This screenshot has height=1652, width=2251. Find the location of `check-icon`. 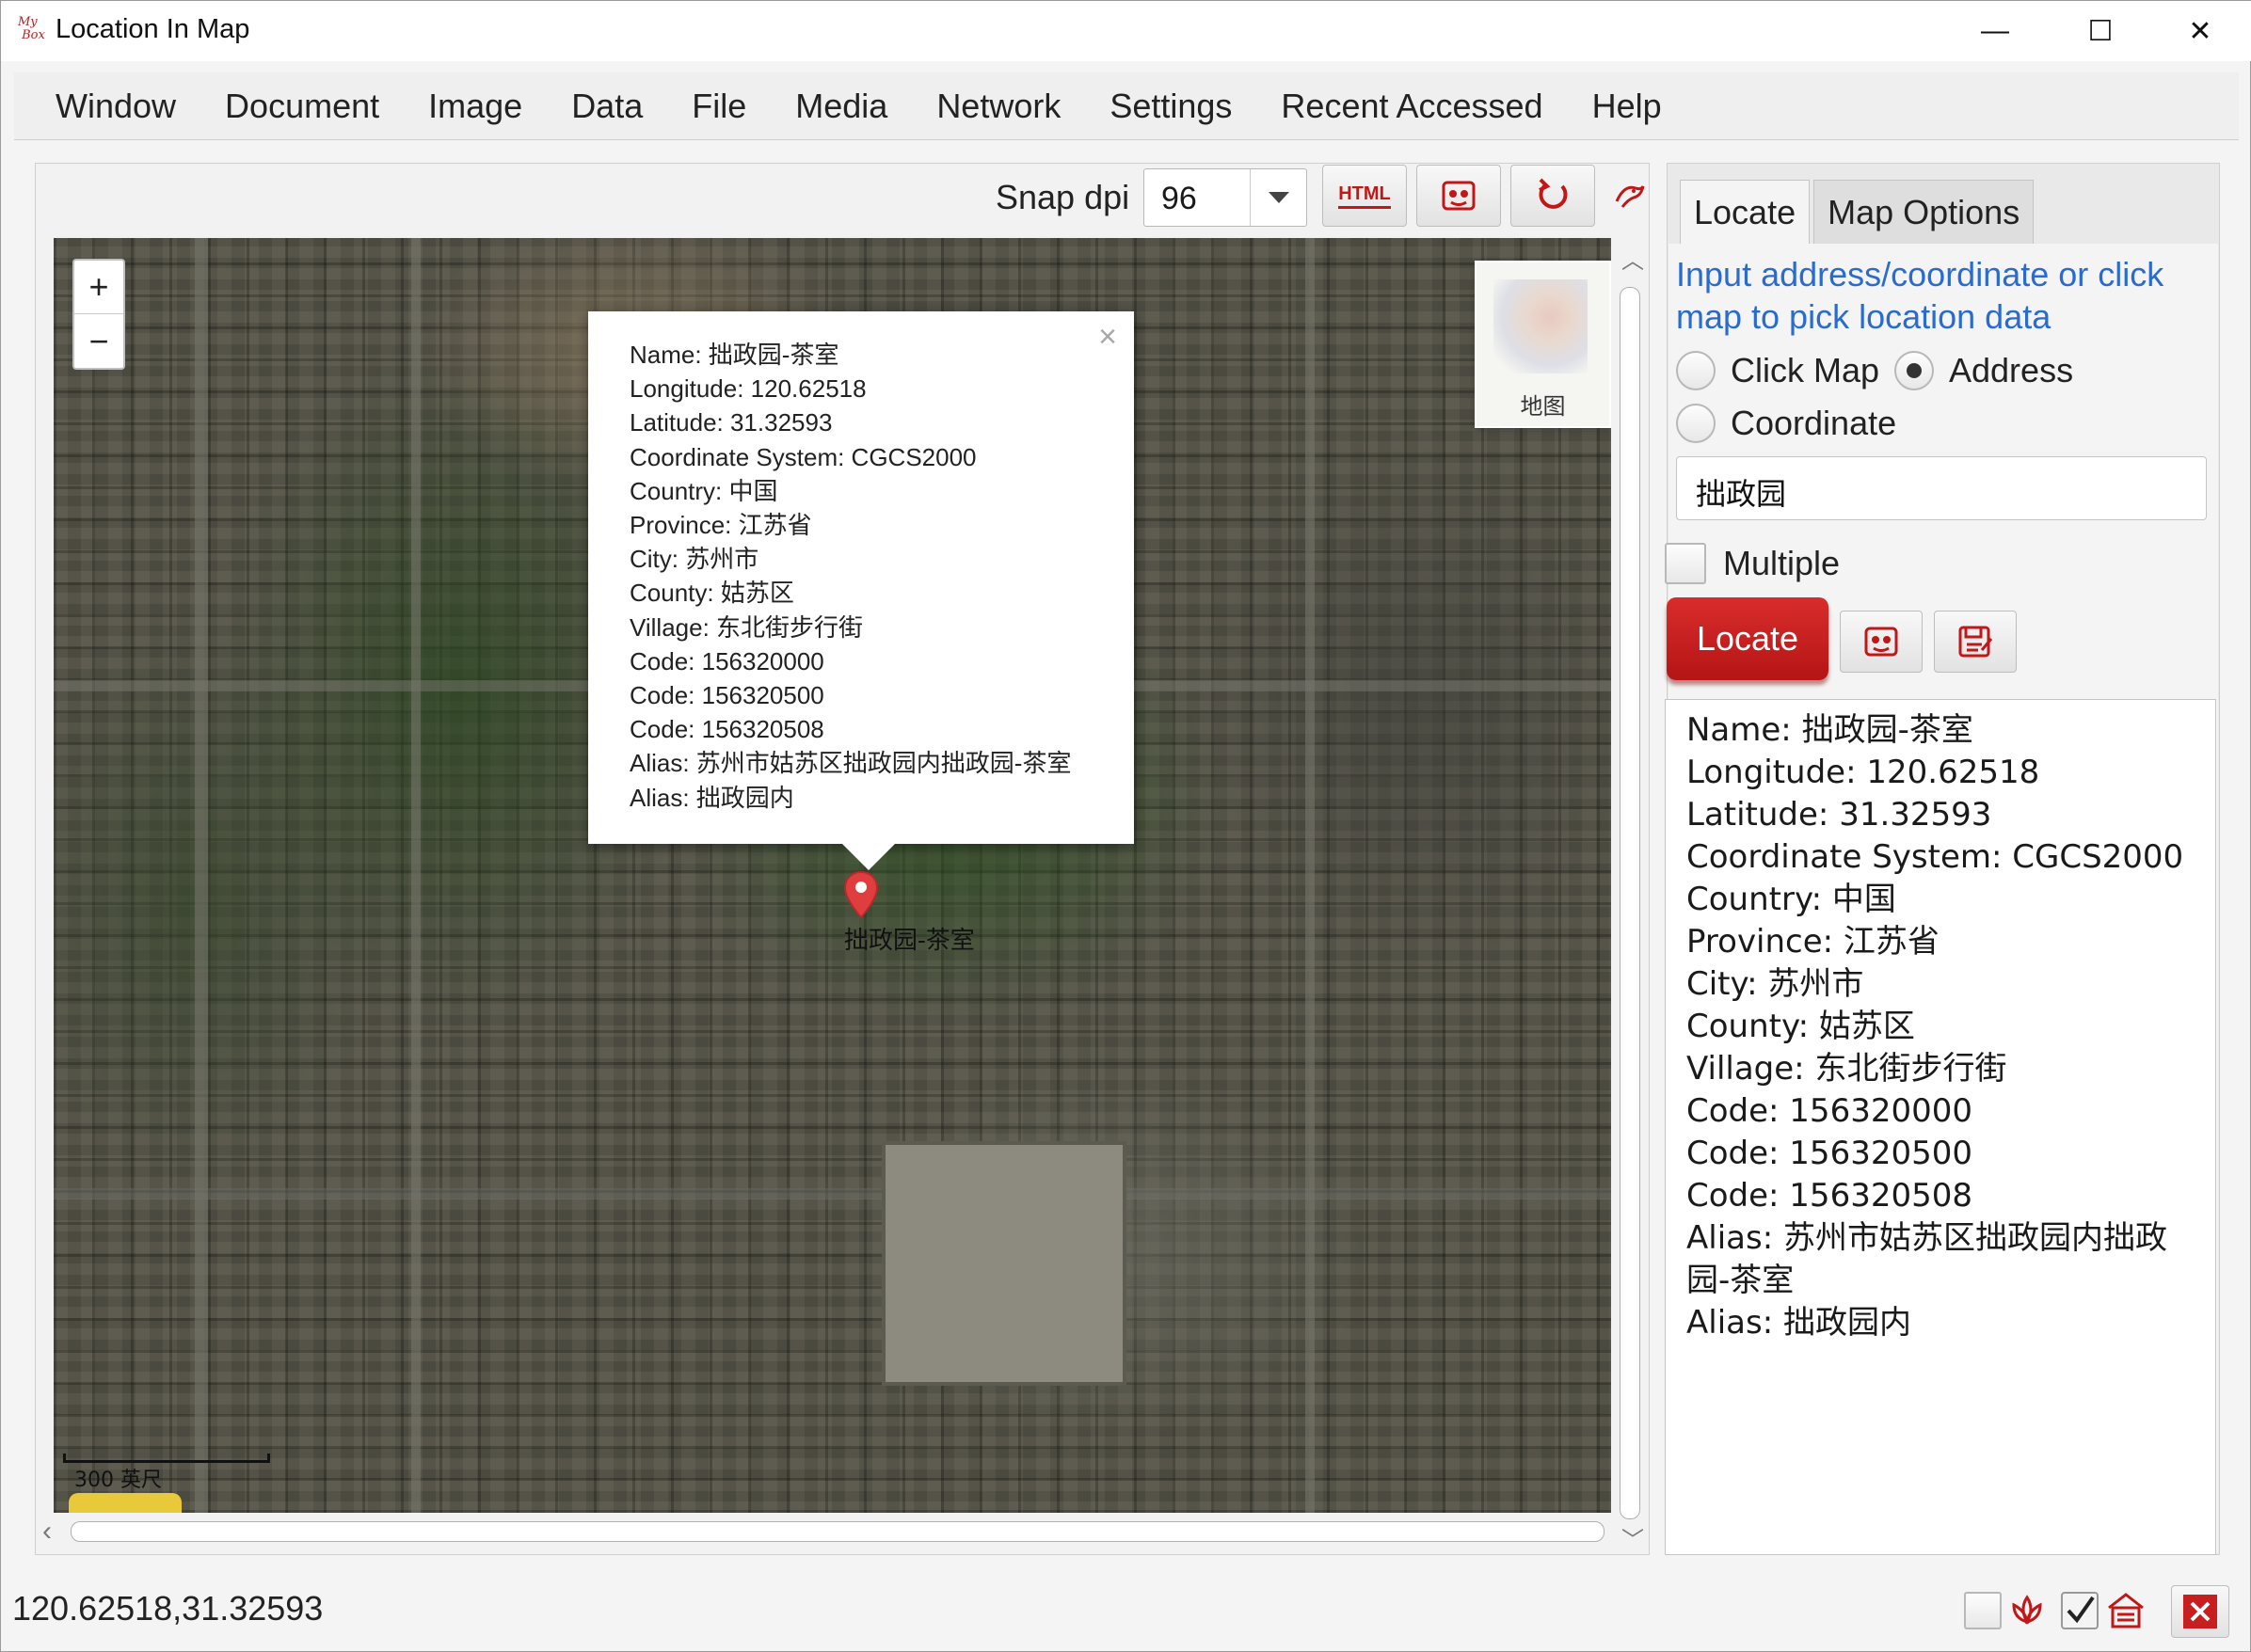

check-icon is located at coordinates (2080, 1610).